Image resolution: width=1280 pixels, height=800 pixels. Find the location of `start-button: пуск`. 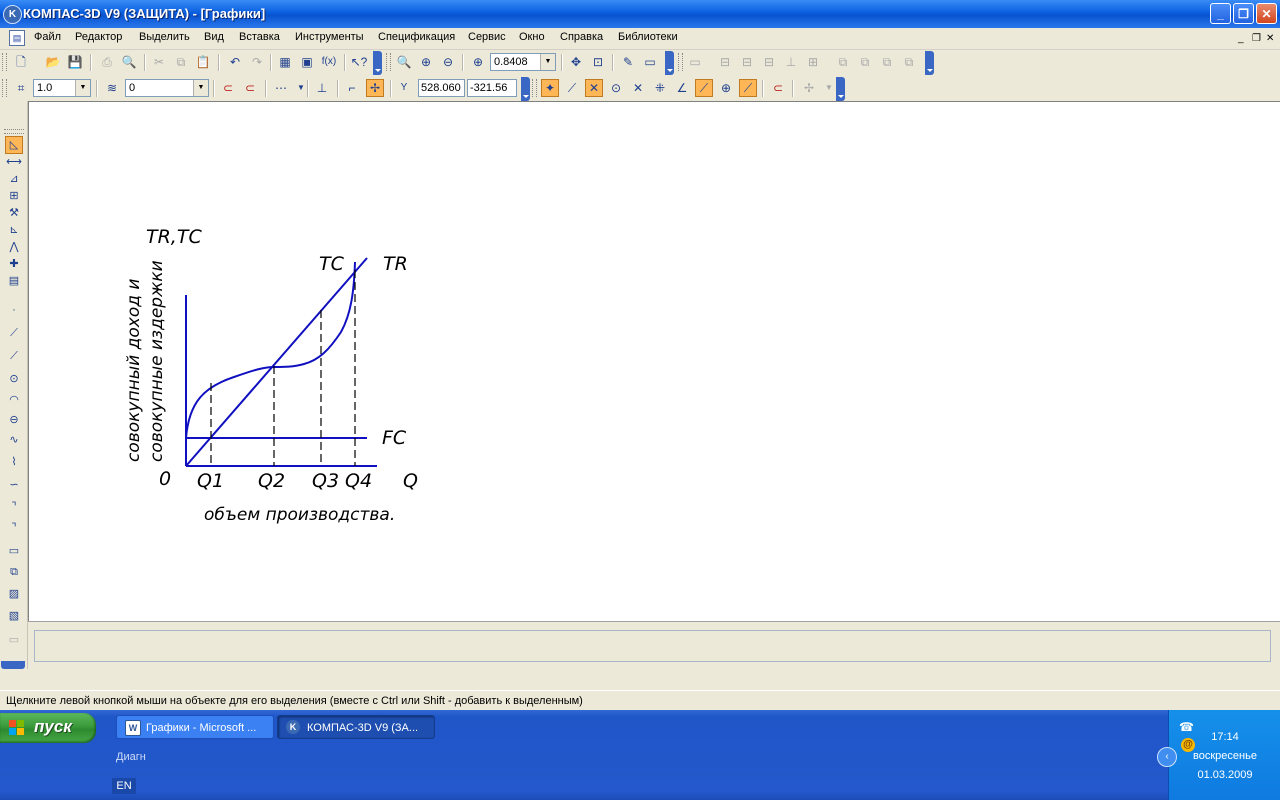

start-button: пуск is located at coordinates (48, 728).